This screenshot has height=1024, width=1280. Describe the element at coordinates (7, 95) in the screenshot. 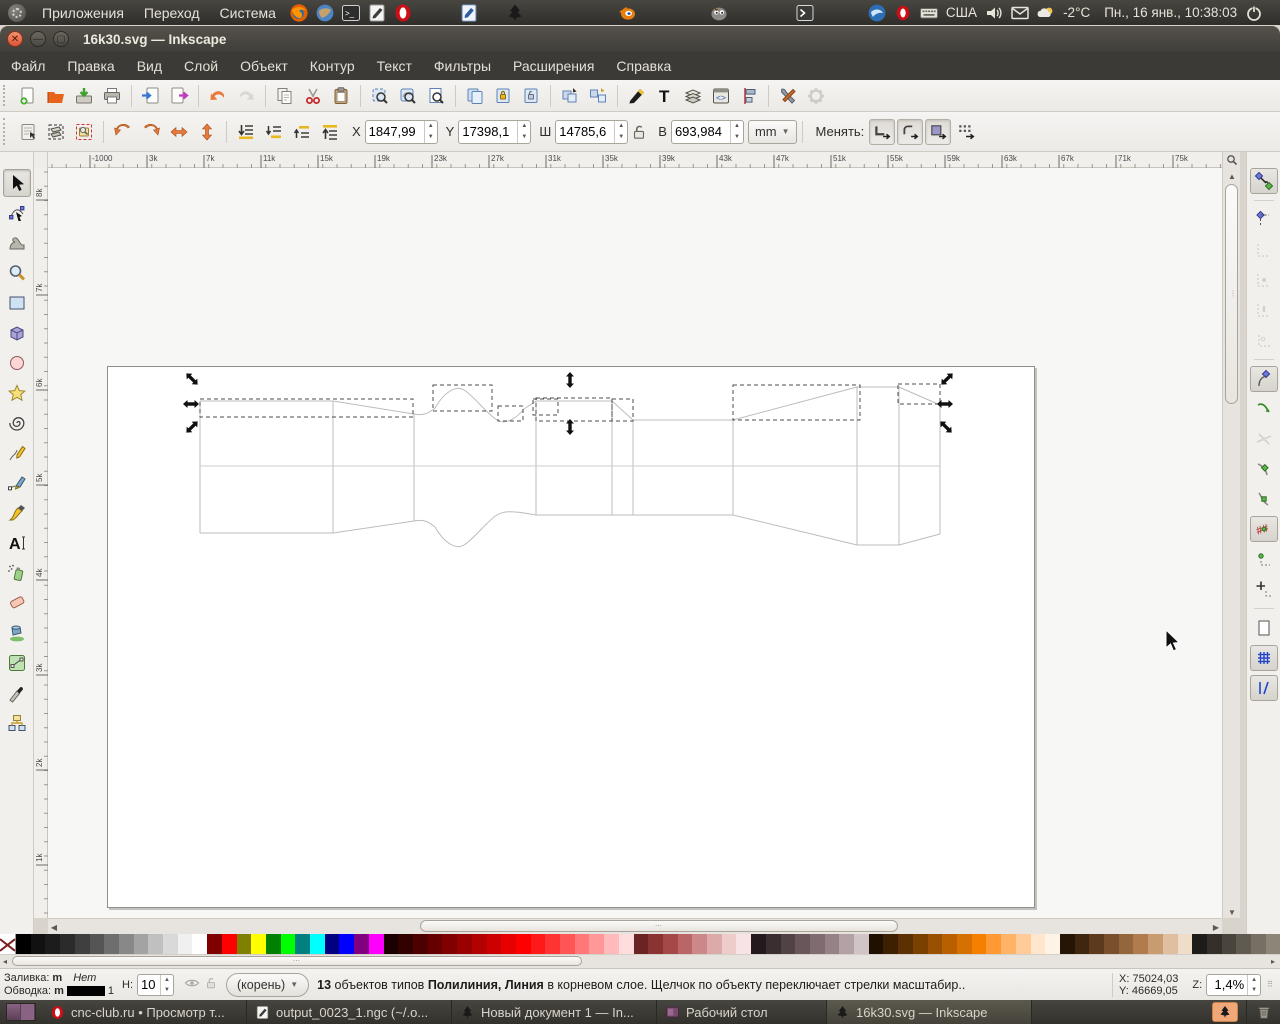

I see `toolbar-grip` at that location.